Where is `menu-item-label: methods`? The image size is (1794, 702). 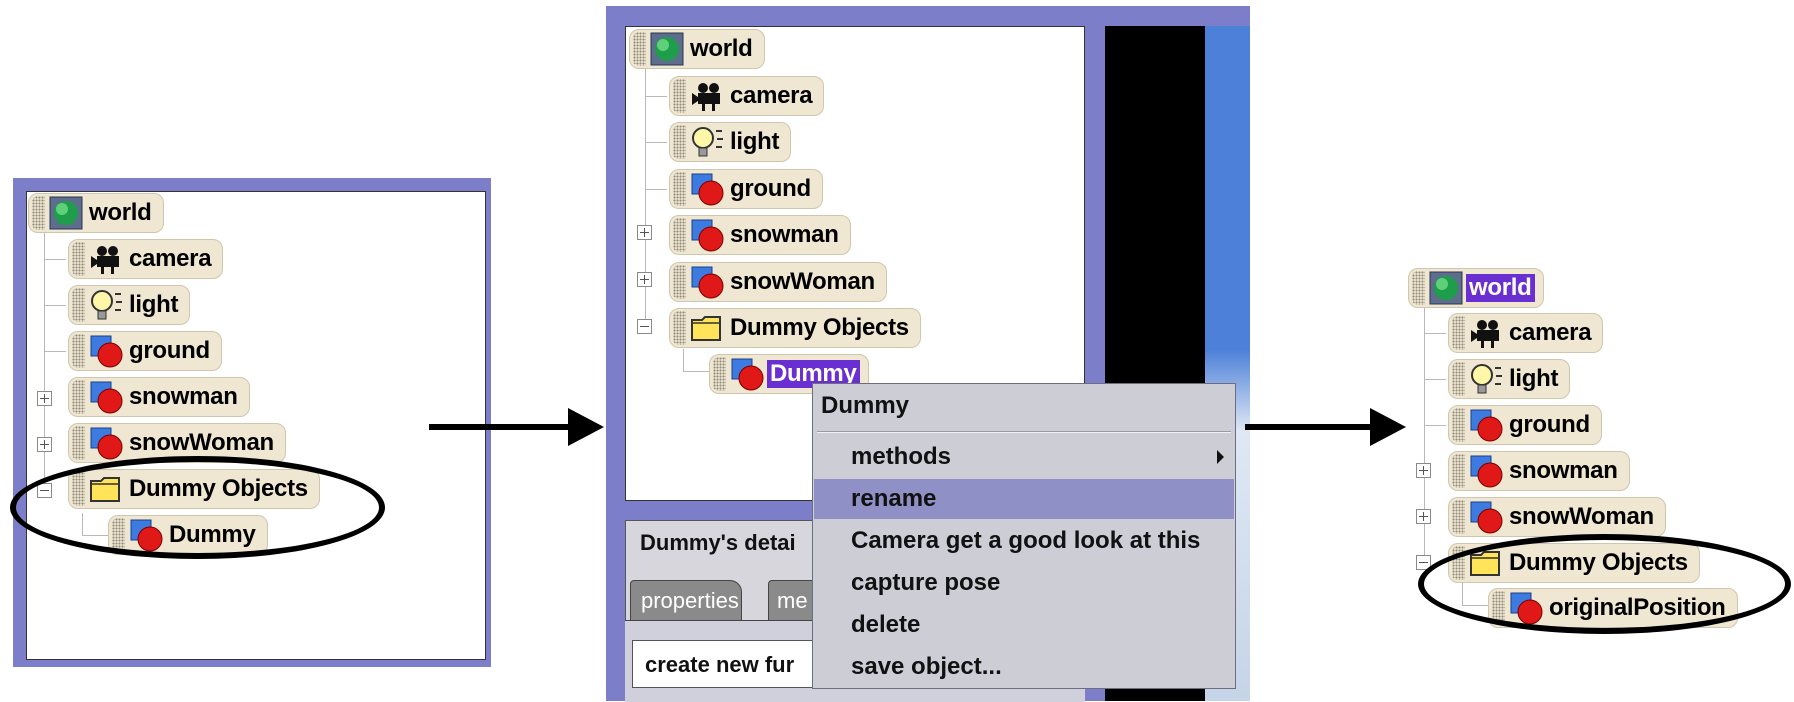
menu-item-label: methods is located at coordinates (901, 456).